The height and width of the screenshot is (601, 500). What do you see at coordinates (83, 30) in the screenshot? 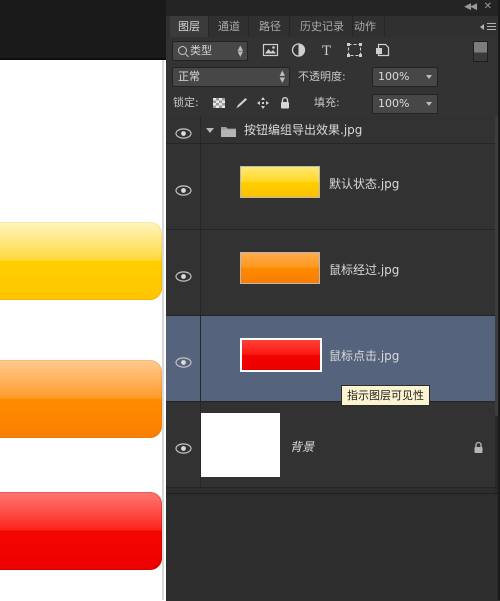
I see `document-window-chrome` at bounding box center [83, 30].